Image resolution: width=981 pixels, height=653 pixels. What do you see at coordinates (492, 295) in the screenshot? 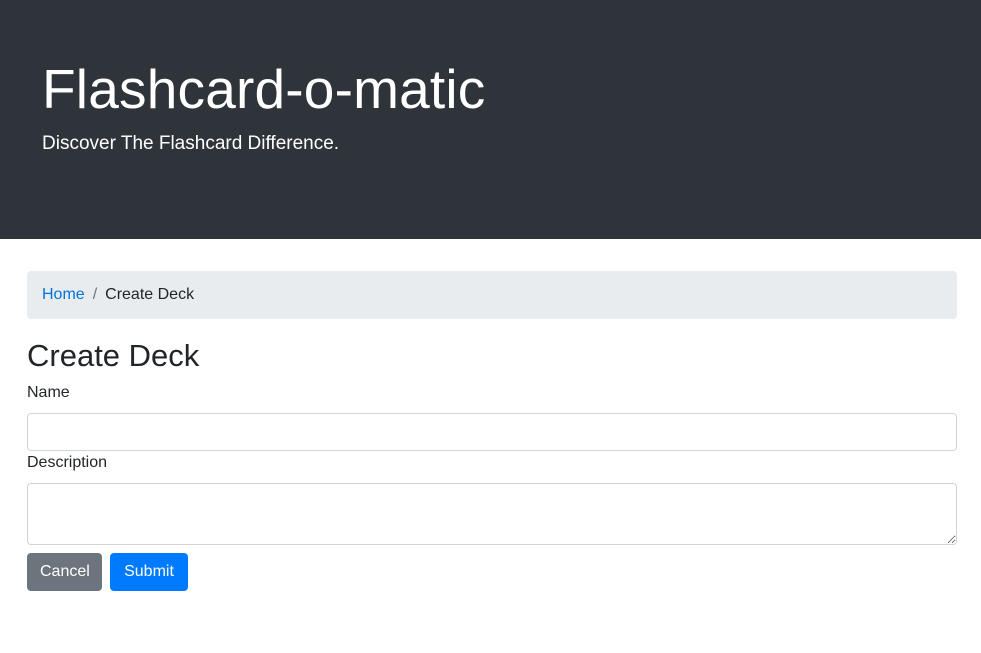
I see `breadcrumb: Home / Create Deck` at bounding box center [492, 295].